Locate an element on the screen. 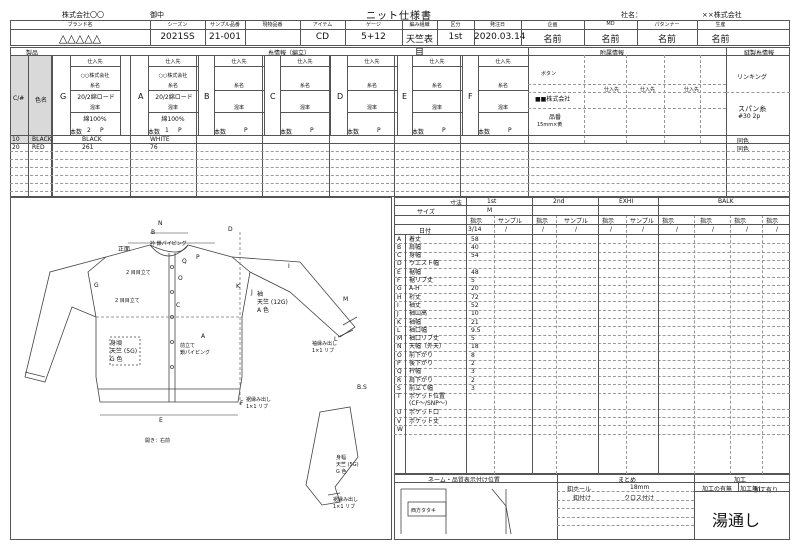 Image resolution: width=800 pixels, height=549 pixels. measure-name: 袖口幅 is located at coordinates (418, 330).